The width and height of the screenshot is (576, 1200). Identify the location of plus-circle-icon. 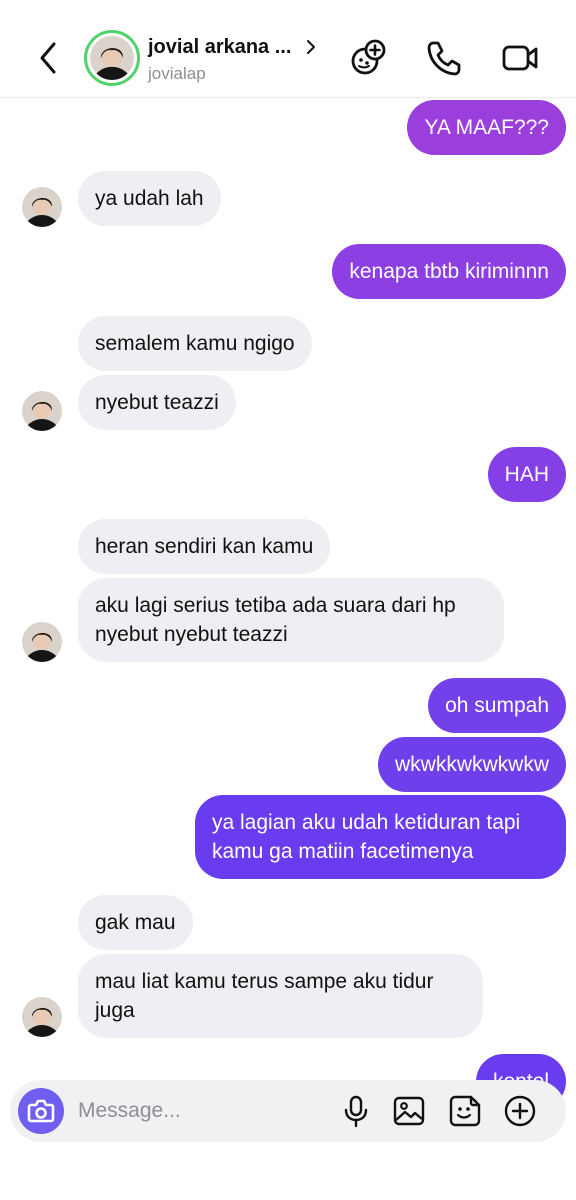
(520, 1111).